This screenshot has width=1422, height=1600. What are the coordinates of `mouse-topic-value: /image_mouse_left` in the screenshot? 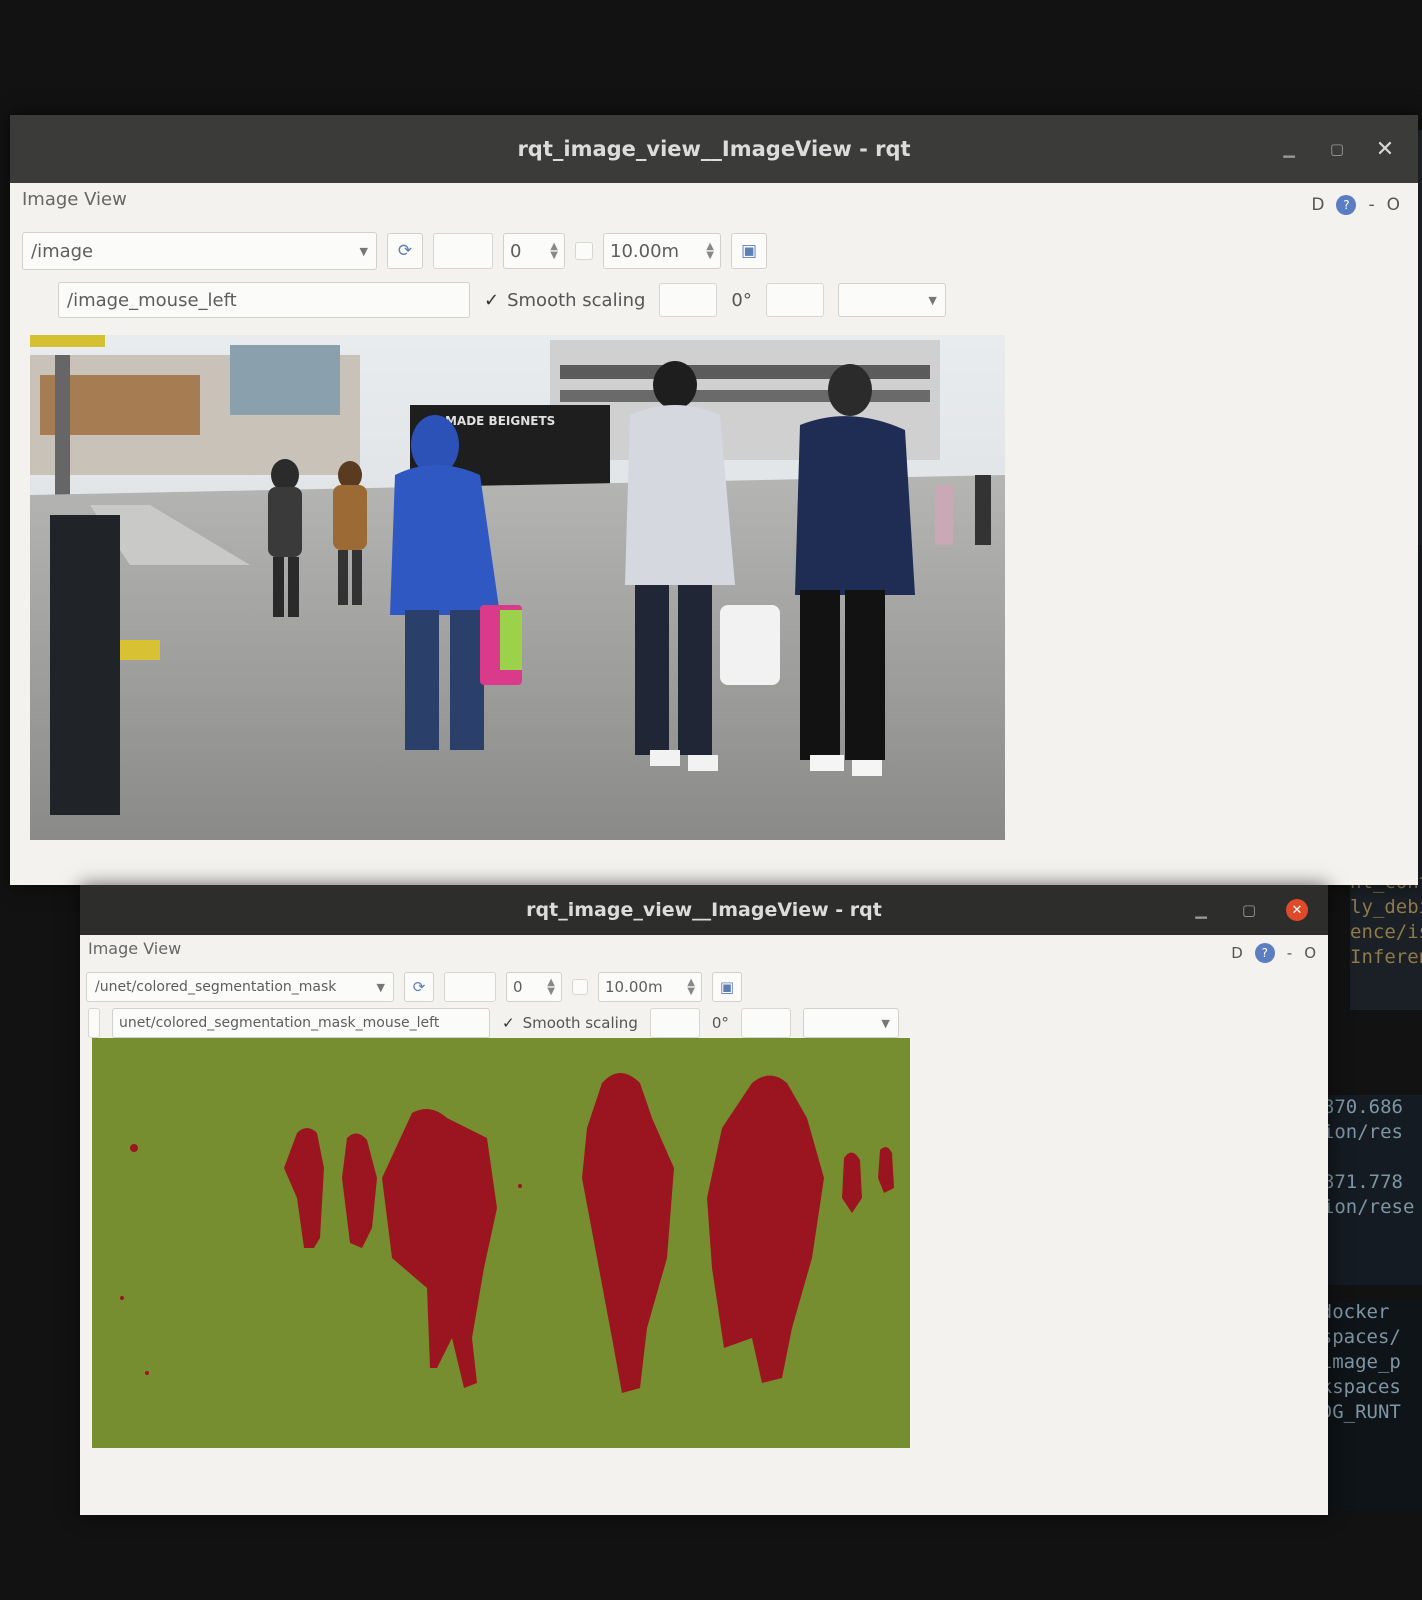 It's located at (152, 300).